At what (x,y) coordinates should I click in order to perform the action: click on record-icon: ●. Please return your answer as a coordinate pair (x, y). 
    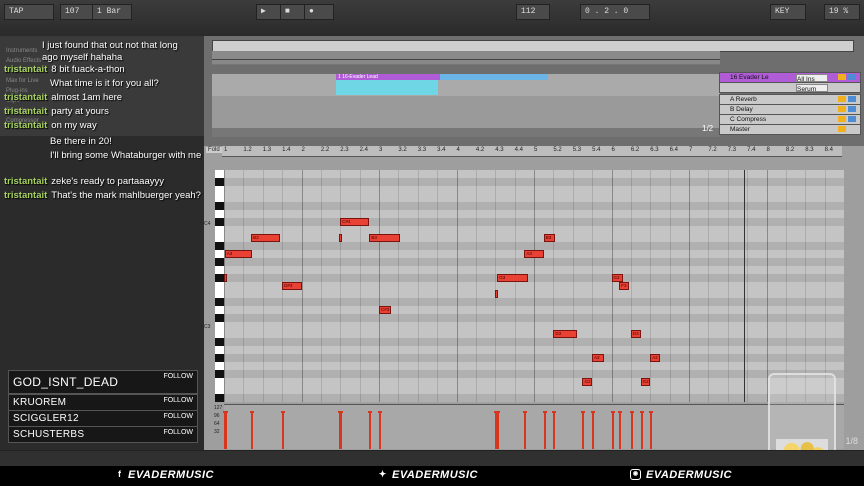
    Looking at the image, I should click on (319, 12).